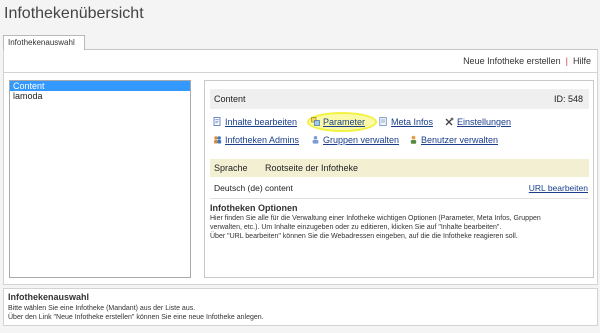 This screenshot has width=600, height=333. I want to click on detail-header: Content ID: 548, so click(399, 99).